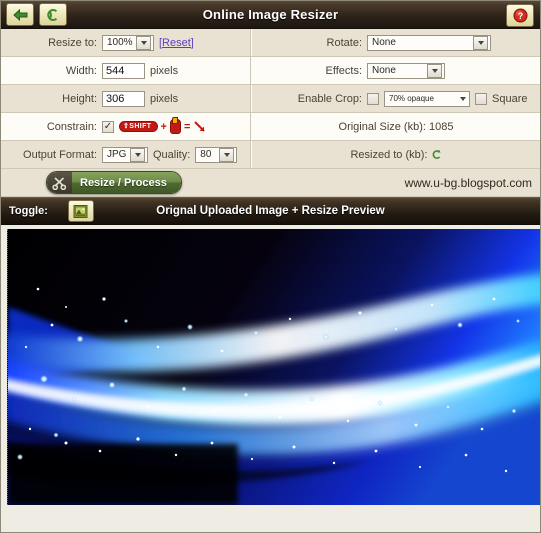  Describe the element at coordinates (123, 98) in the screenshot. I see `height-input: 306` at that location.